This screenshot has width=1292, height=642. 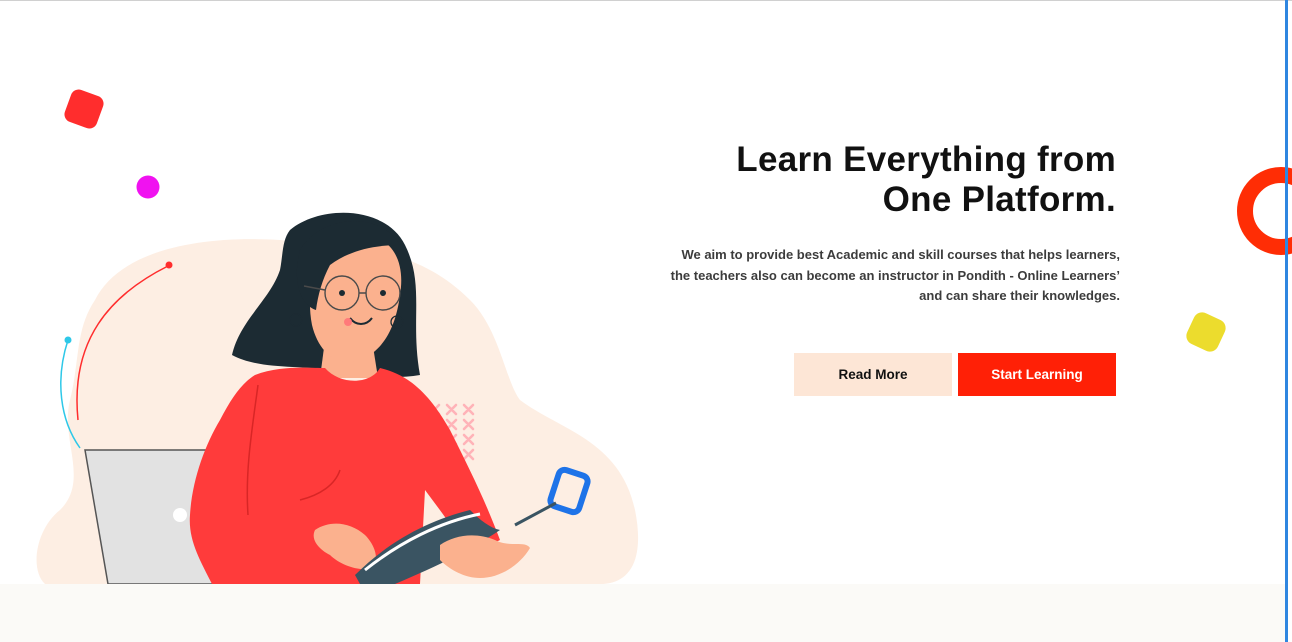 I want to click on red-rounded-square-shape, so click(x=84, y=109).